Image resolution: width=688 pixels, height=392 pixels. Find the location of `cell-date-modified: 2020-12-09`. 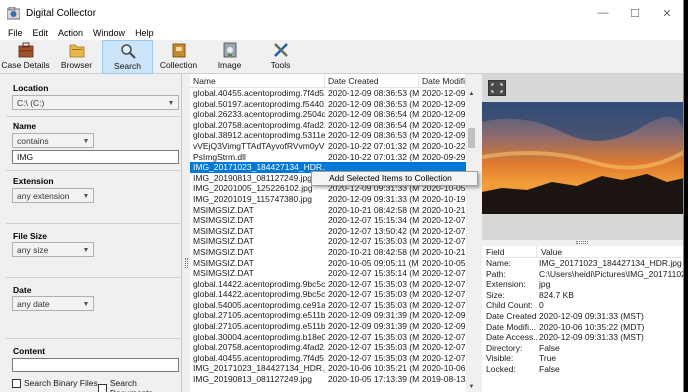

cell-date-modified: 2020-12-09 is located at coordinates (444, 103).